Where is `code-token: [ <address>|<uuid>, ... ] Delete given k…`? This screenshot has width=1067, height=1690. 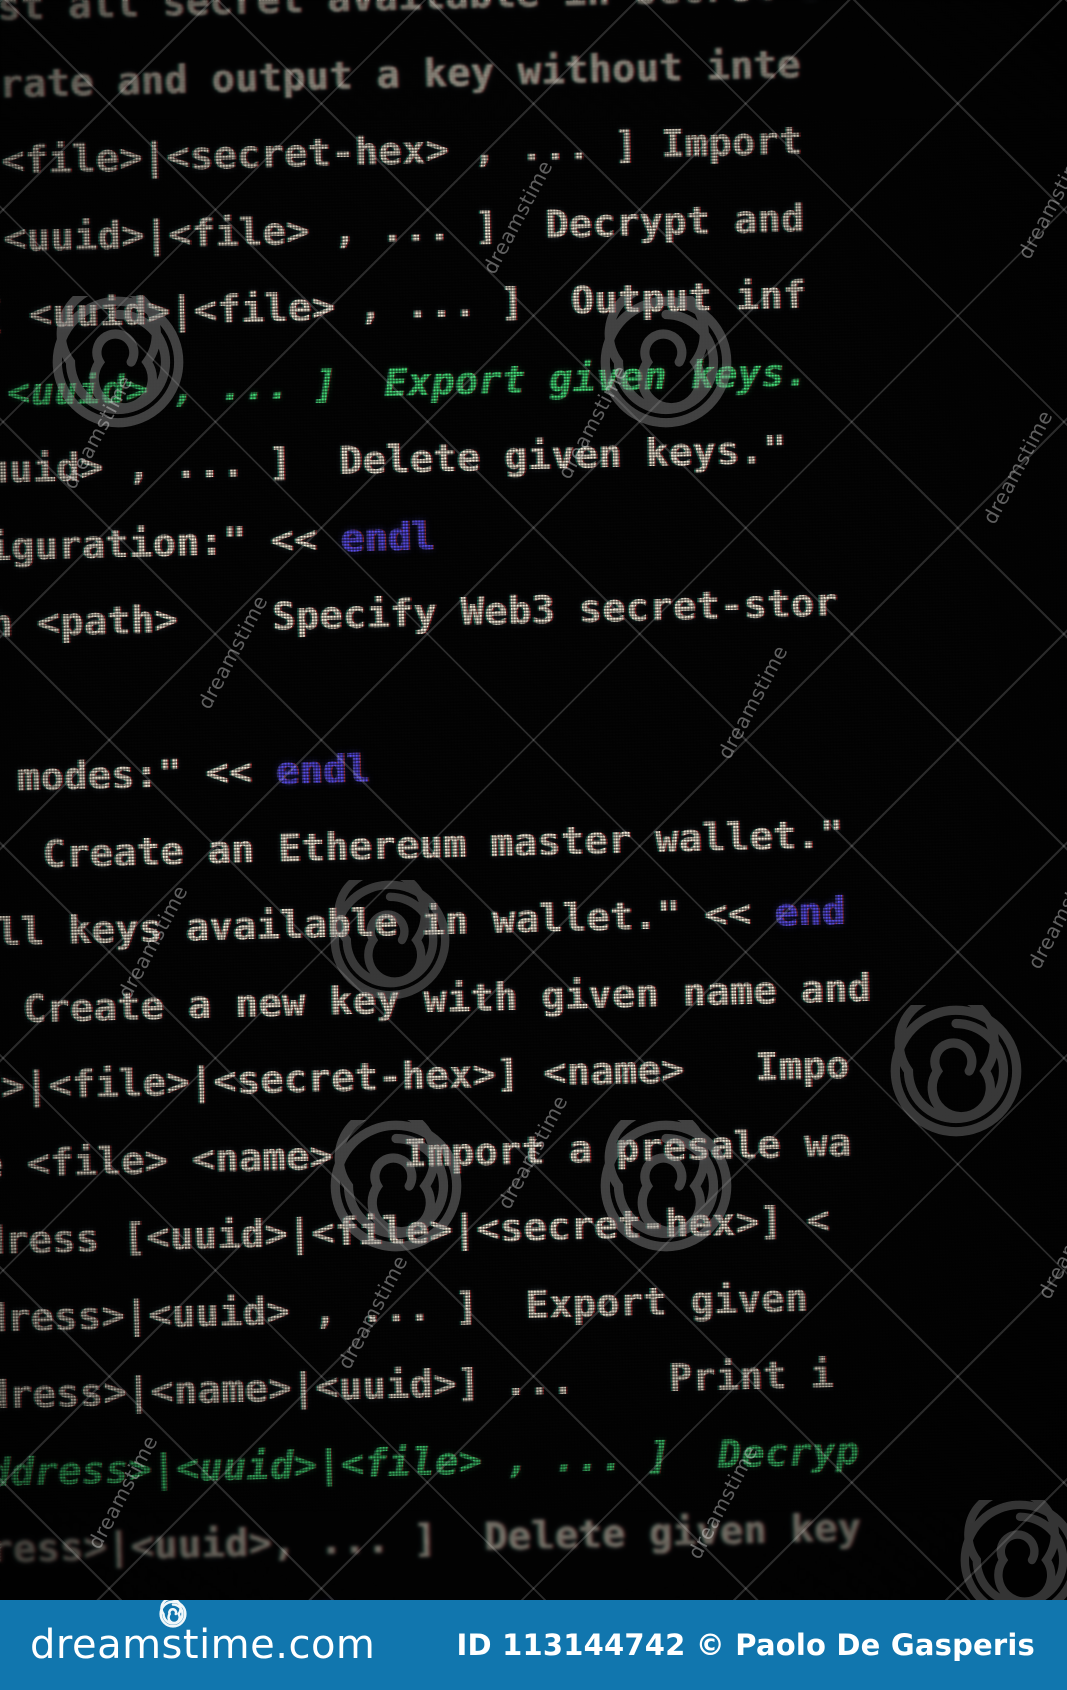 code-token: [ <address>|<uuid>, ... ] Delete given k… is located at coordinates (431, 1540).